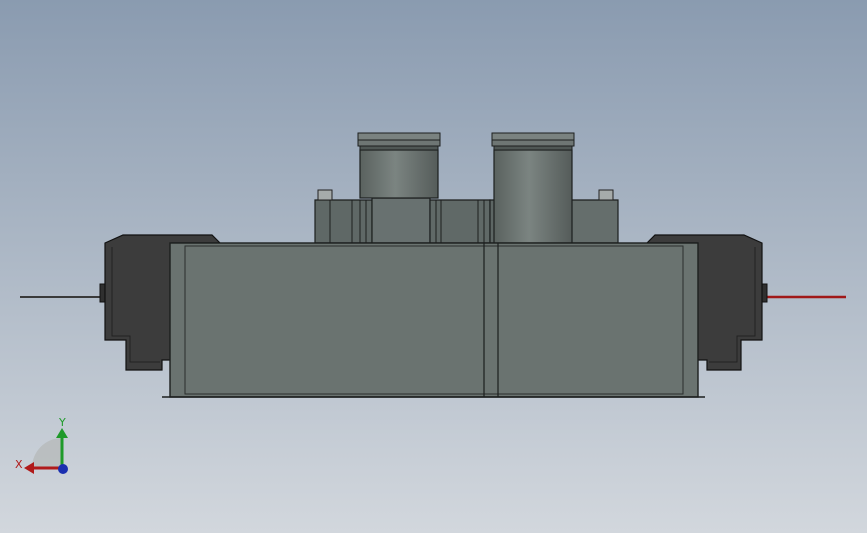 The width and height of the screenshot is (867, 533). I want to click on port-block-far-right, so click(591, 221).